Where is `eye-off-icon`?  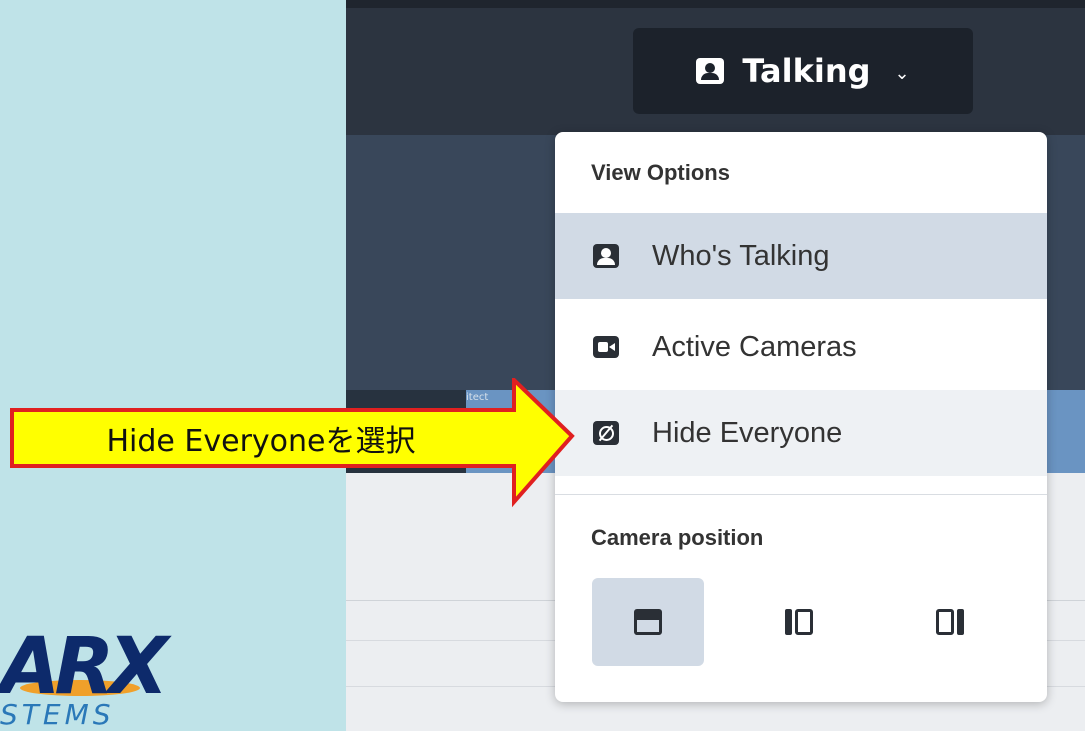 eye-off-icon is located at coordinates (606, 433).